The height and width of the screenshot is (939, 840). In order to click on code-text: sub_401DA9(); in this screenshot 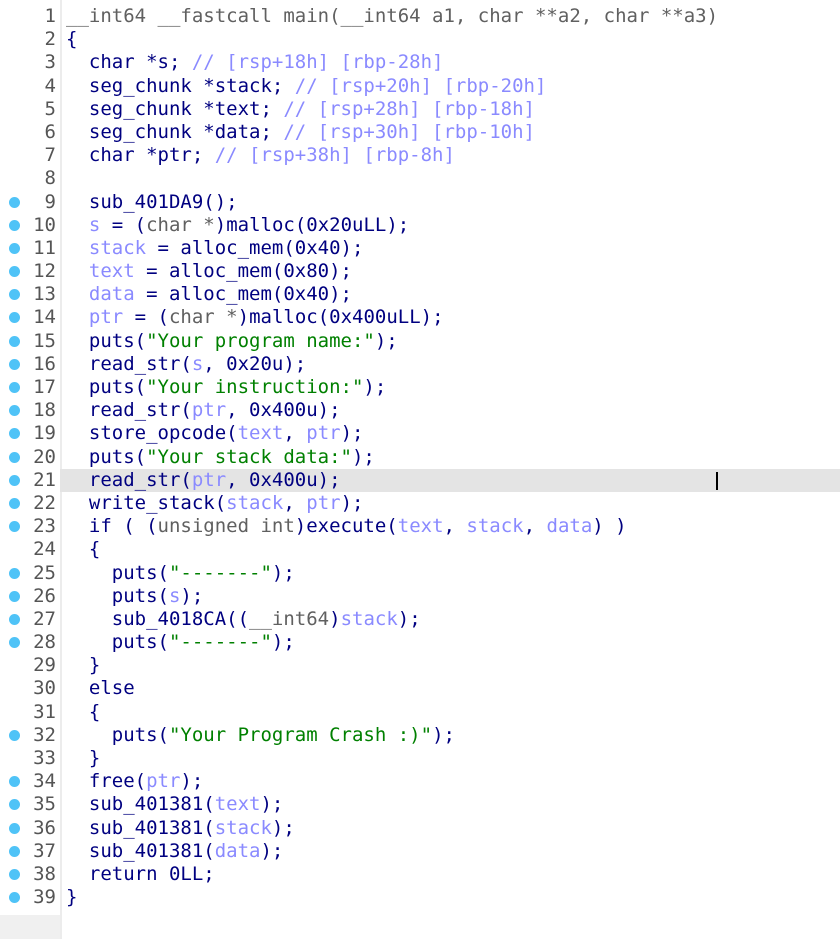, I will do `click(450, 202)`.